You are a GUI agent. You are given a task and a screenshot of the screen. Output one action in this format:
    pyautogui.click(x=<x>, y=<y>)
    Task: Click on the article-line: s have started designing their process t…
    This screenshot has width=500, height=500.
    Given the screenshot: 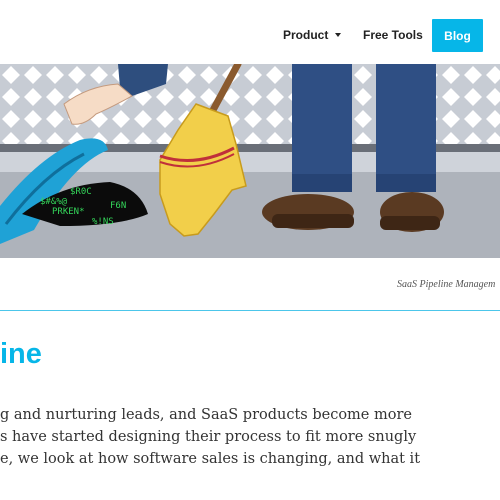 What is the action you would take?
    pyautogui.click(x=208, y=437)
    